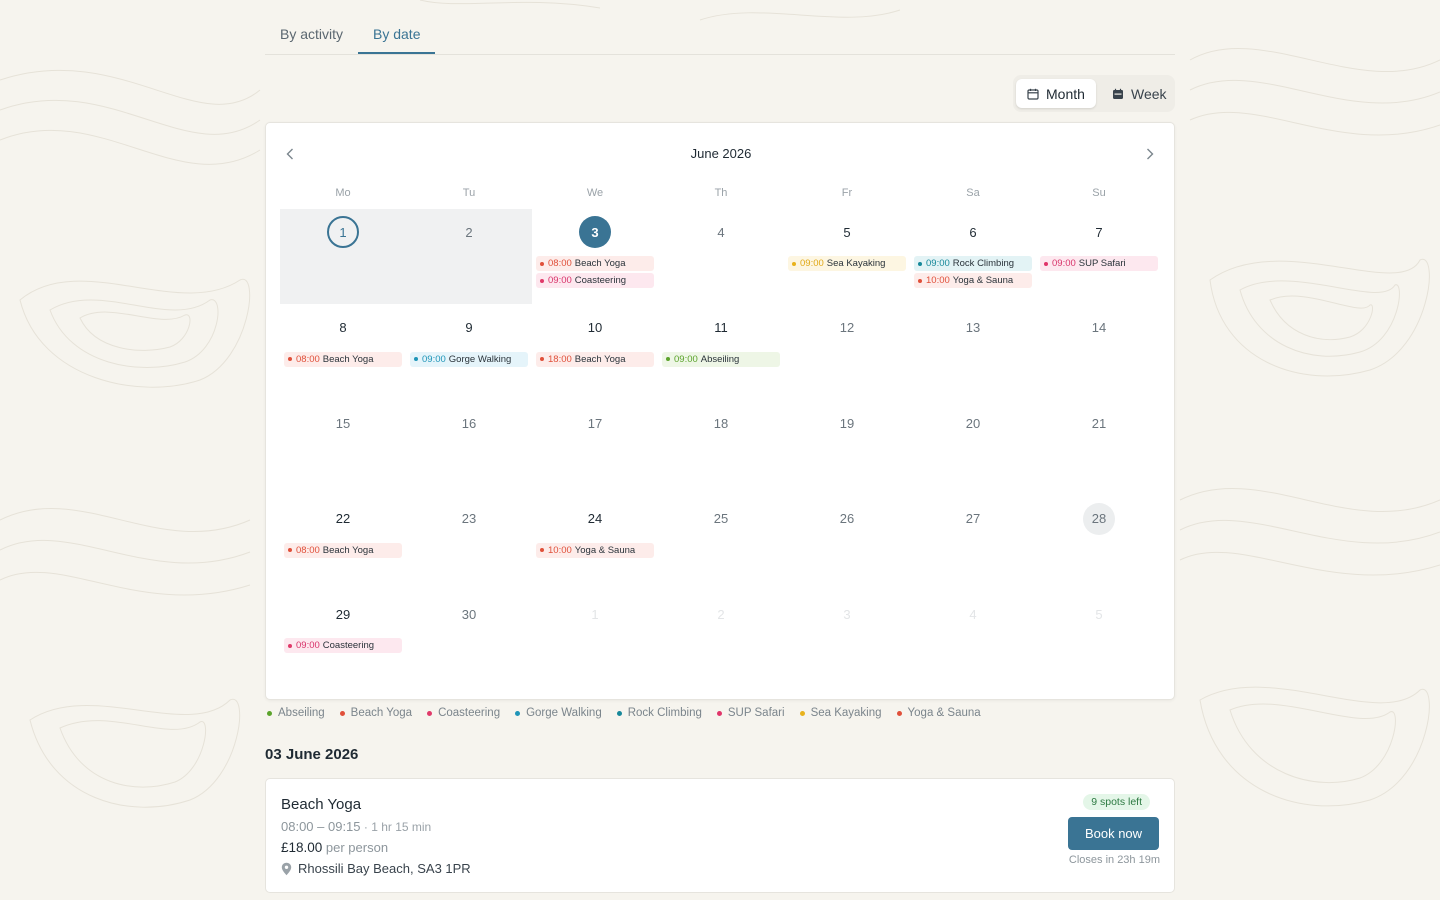 This screenshot has height=900, width=1440. Describe the element at coordinates (1113, 833) in the screenshot. I see `book-now-button: Book now` at that location.